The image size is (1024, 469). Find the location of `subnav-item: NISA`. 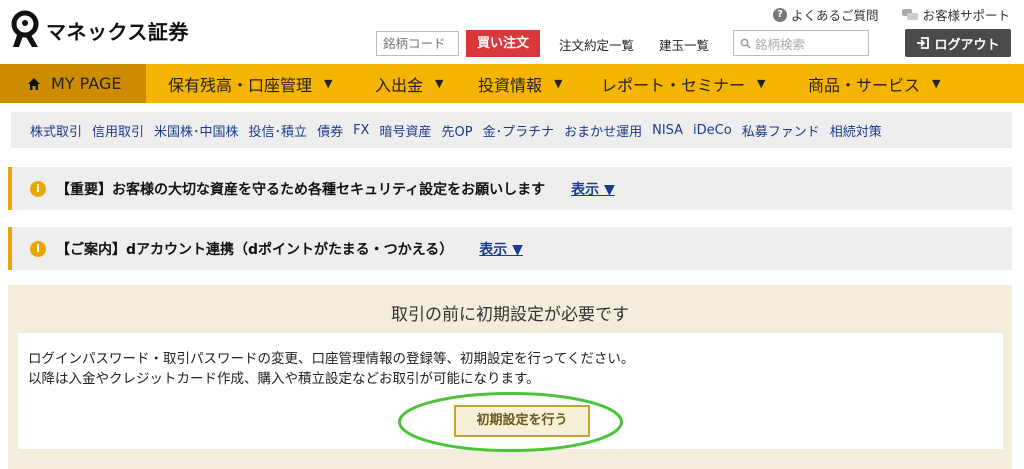

subnav-item: NISA is located at coordinates (667, 130).